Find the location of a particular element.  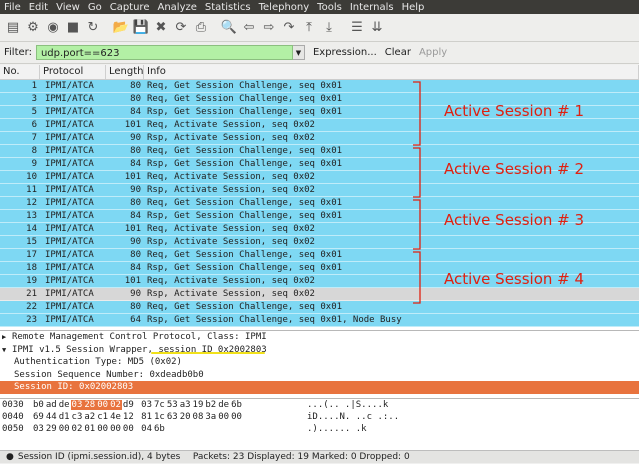

hex-byte: b2 is located at coordinates (210, 405).